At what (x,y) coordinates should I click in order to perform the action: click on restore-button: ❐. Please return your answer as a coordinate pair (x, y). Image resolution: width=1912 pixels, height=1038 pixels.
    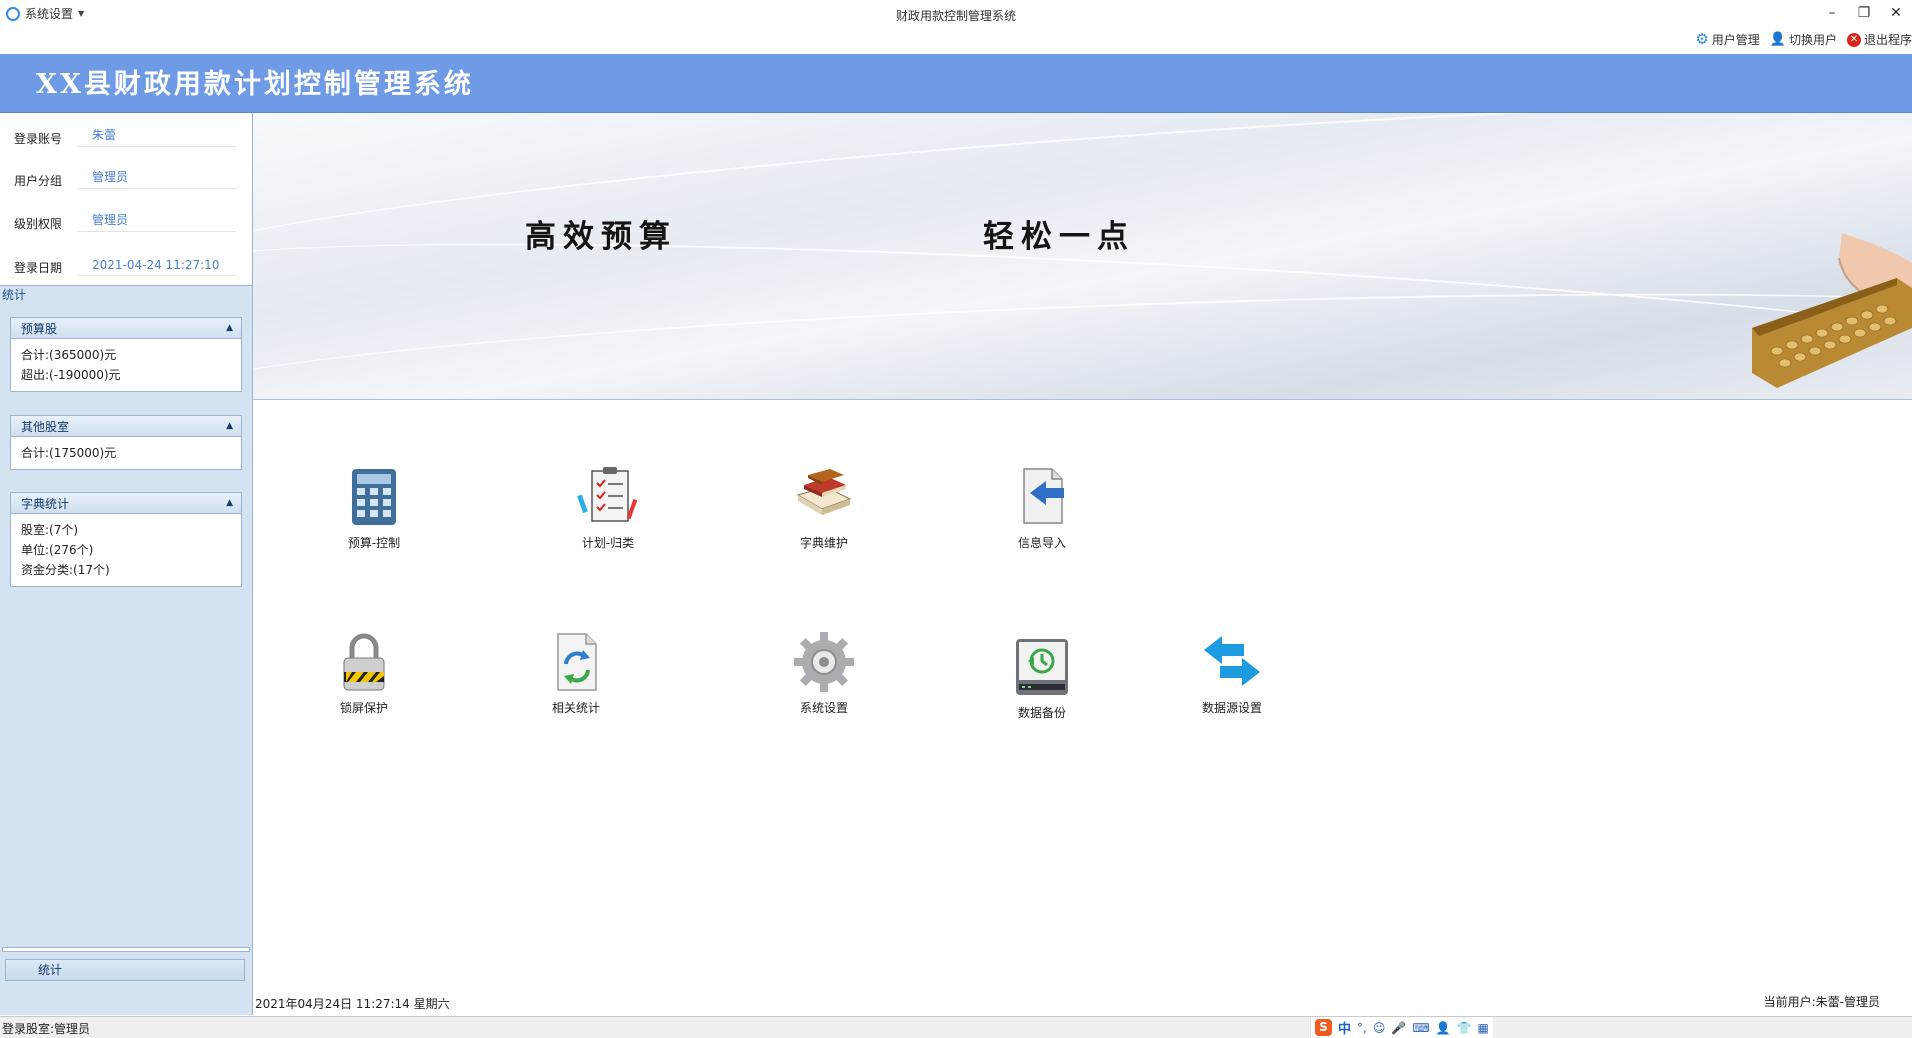
    Looking at the image, I should click on (1864, 13).